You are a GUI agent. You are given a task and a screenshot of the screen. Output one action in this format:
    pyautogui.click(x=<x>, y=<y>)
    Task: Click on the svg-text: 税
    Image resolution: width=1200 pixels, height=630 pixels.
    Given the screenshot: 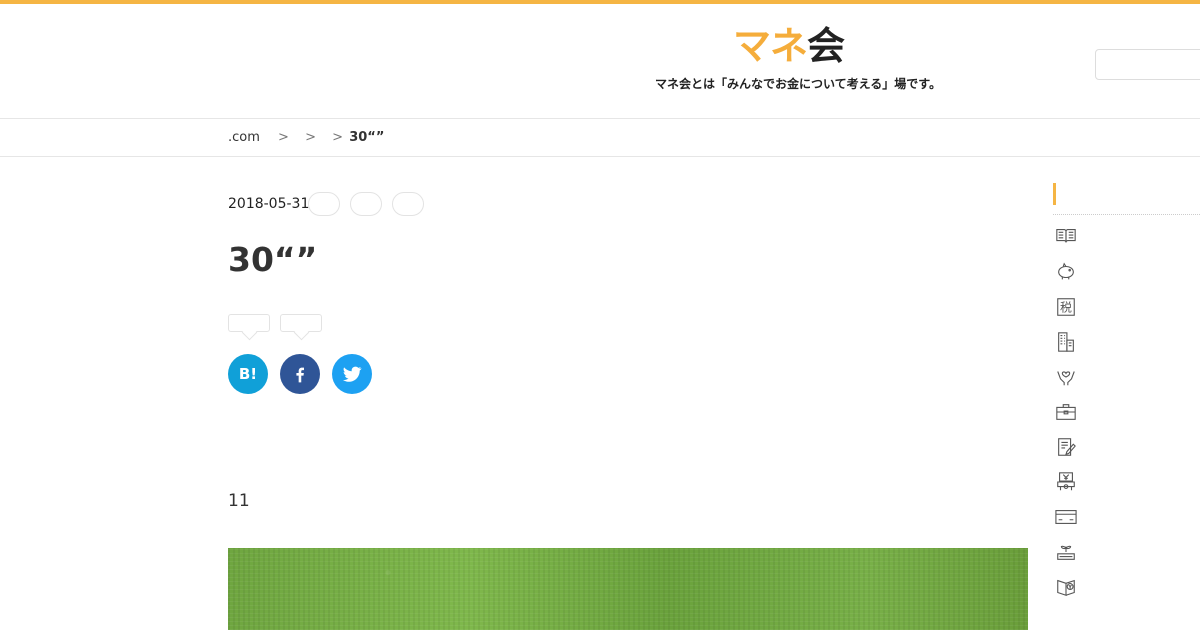 What is the action you would take?
    pyautogui.click(x=1066, y=308)
    